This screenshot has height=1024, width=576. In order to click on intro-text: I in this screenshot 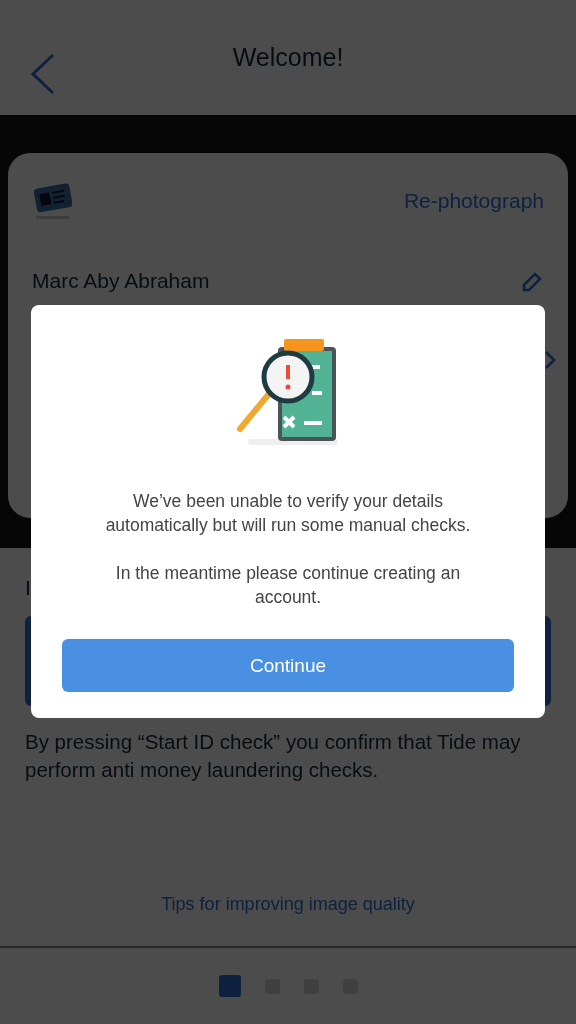, I will do `click(28, 588)`.